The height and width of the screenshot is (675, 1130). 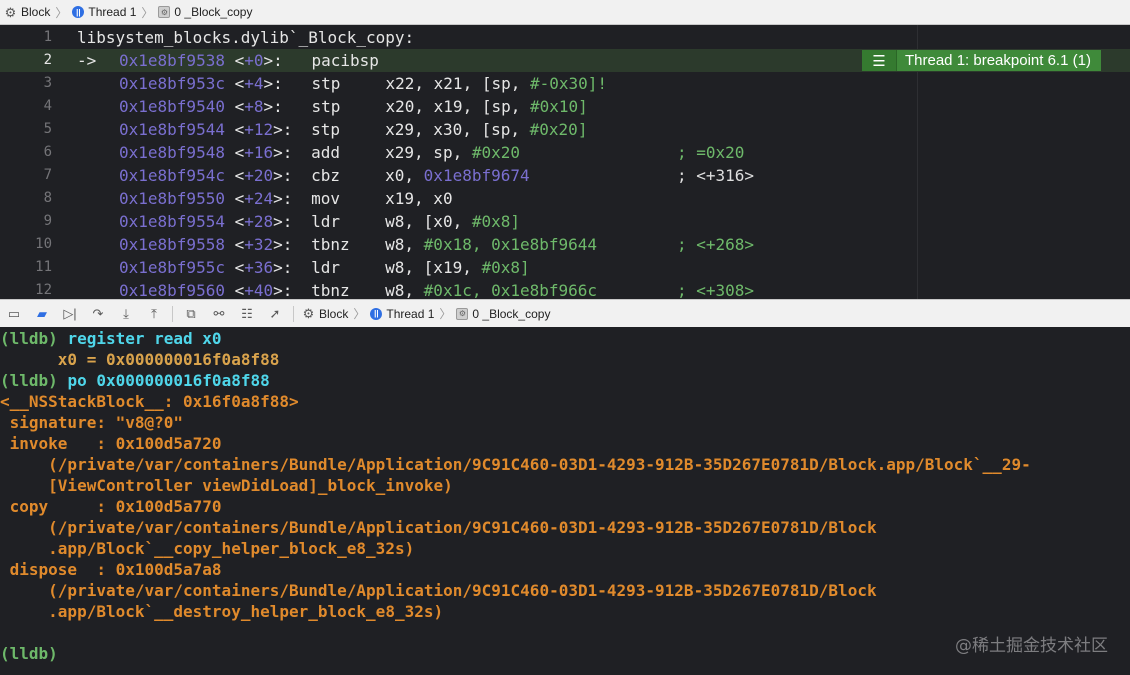 I want to click on console-line: <__NSStackBlock__: 0x16f0a8f88>, so click(x=149, y=401).